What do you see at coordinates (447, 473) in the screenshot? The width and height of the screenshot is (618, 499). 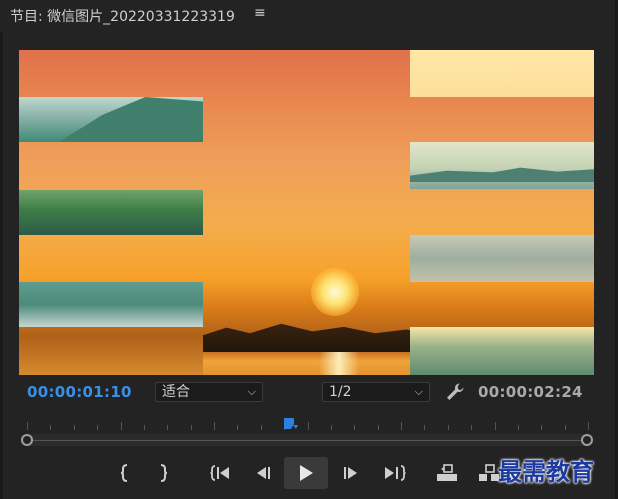 I see `lift-button` at bounding box center [447, 473].